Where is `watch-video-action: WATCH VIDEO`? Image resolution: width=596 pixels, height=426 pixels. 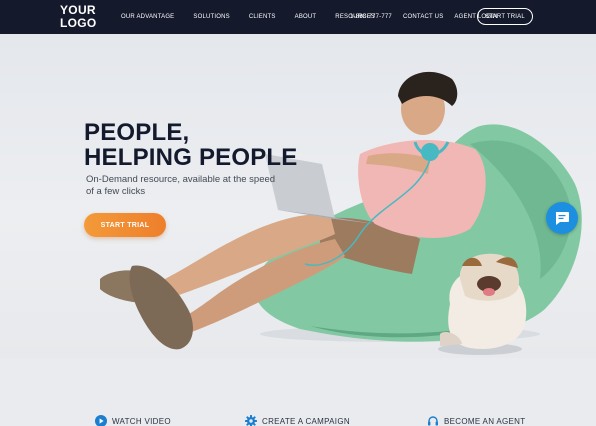
watch-video-action: WATCH VIDEO is located at coordinates (133, 420).